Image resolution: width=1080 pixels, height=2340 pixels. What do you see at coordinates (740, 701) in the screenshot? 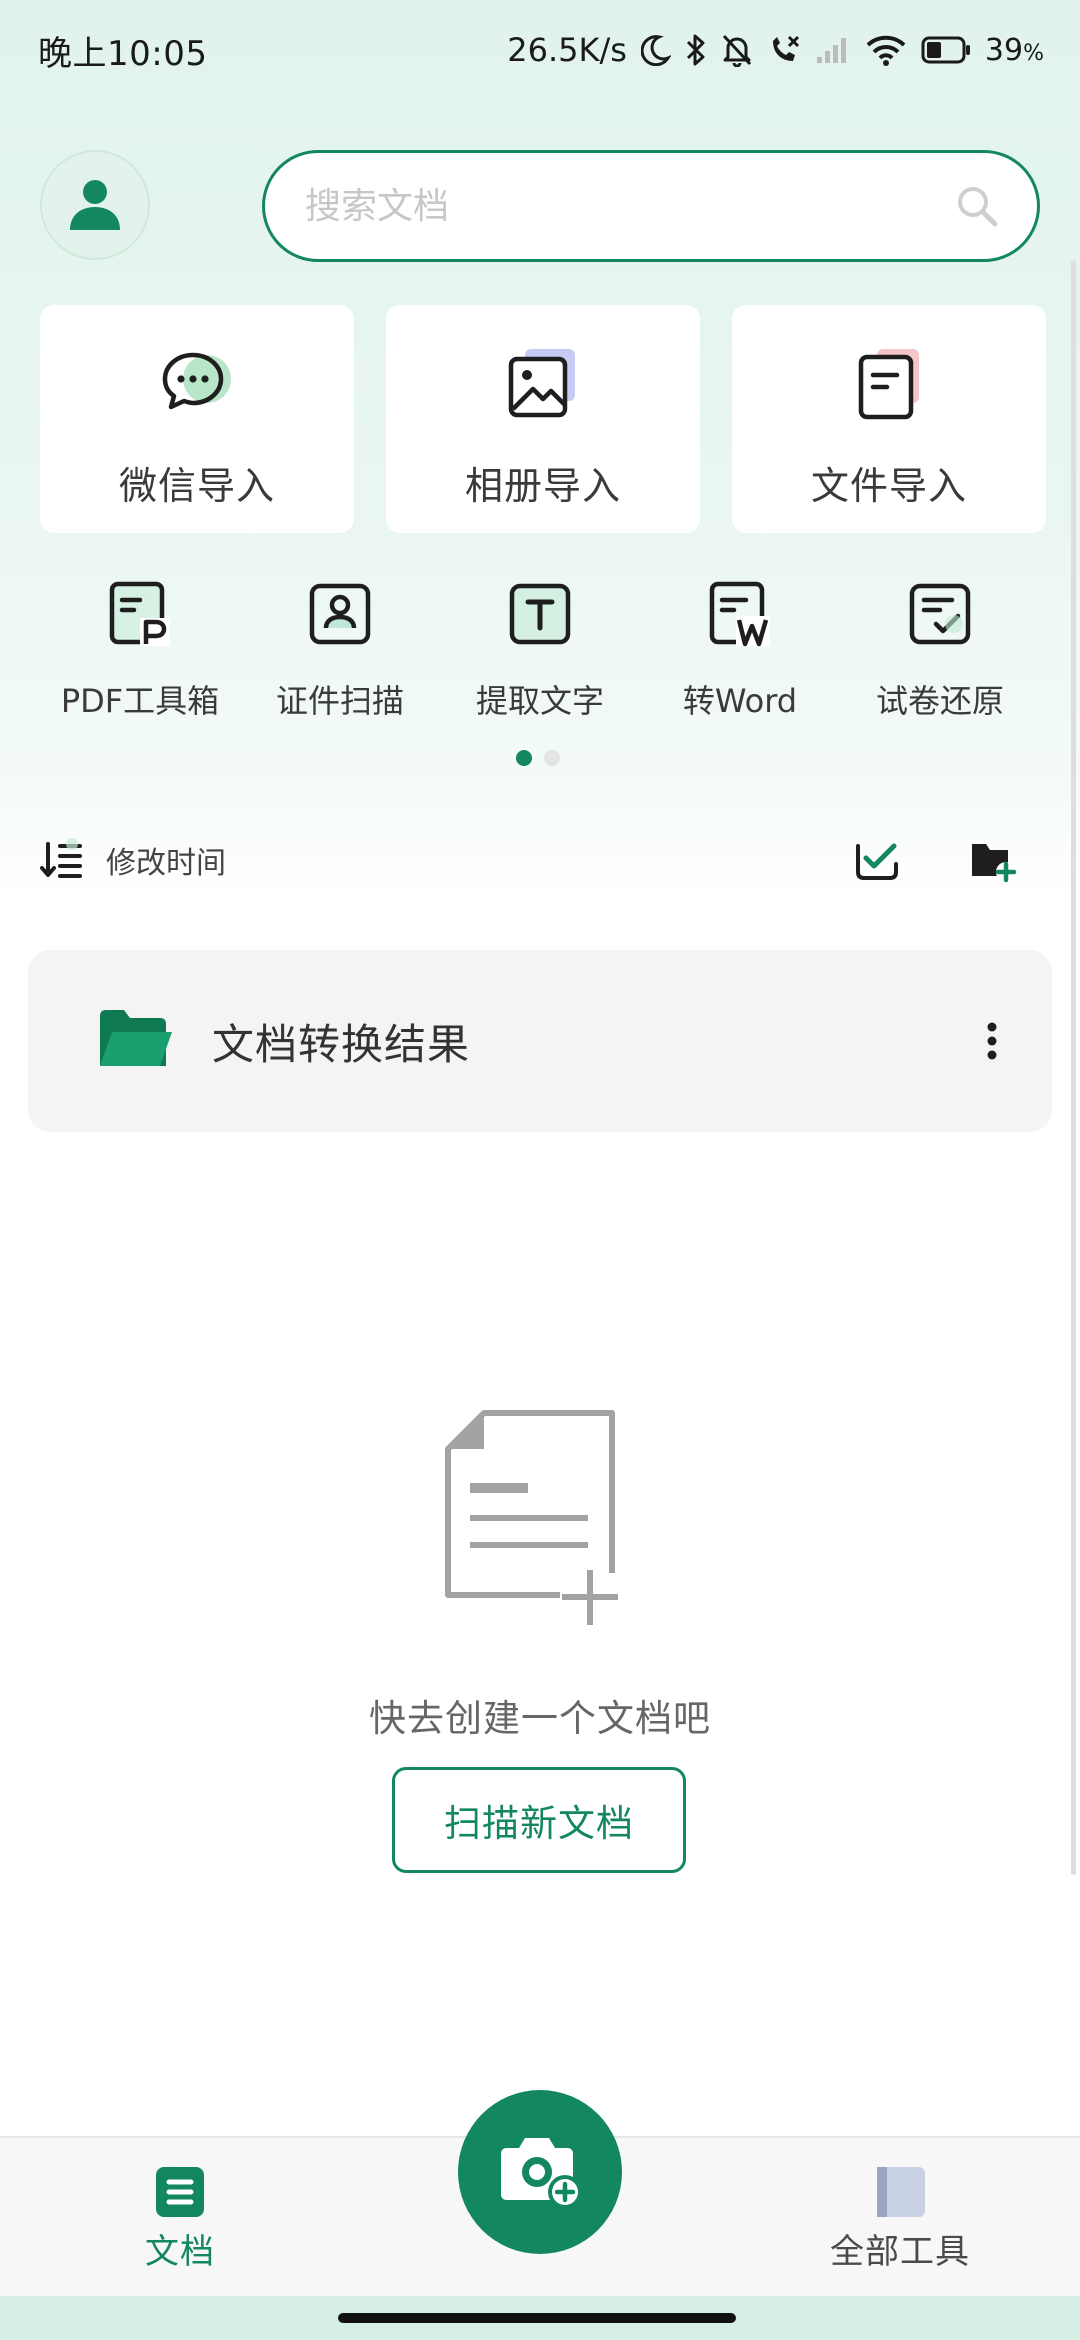
I see `tool-label: 转Word` at bounding box center [740, 701].